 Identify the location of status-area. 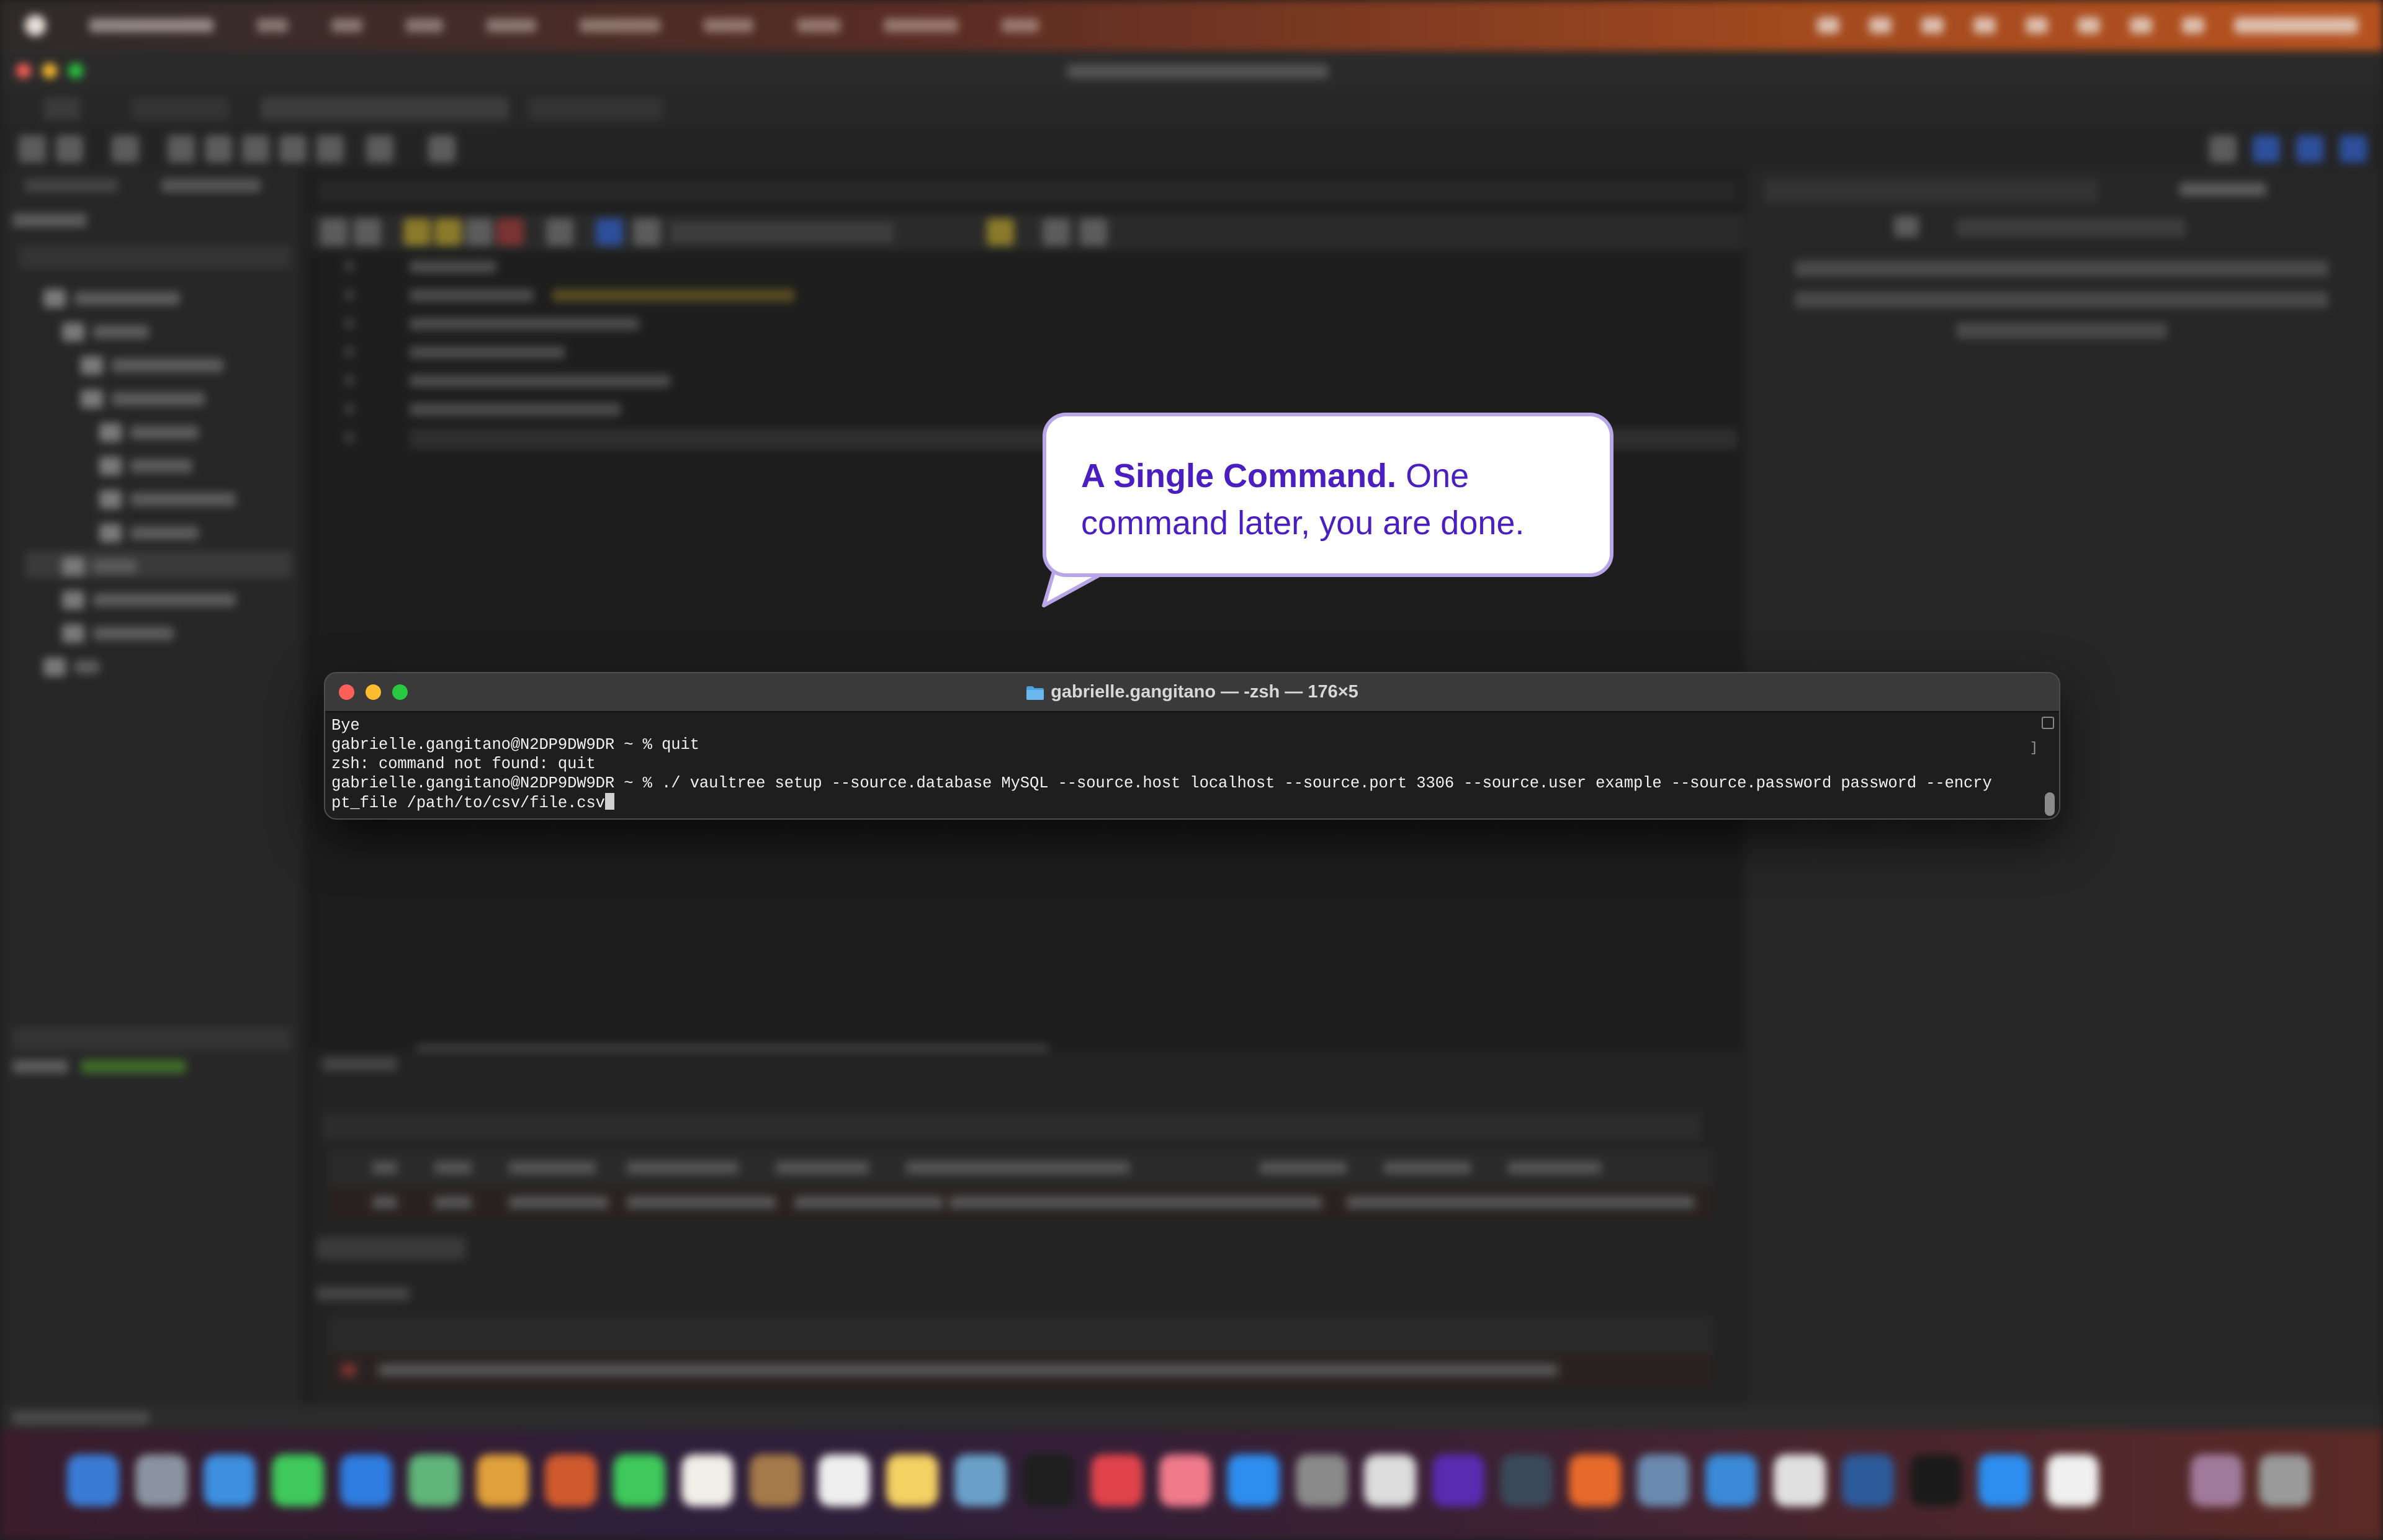
(2087, 25).